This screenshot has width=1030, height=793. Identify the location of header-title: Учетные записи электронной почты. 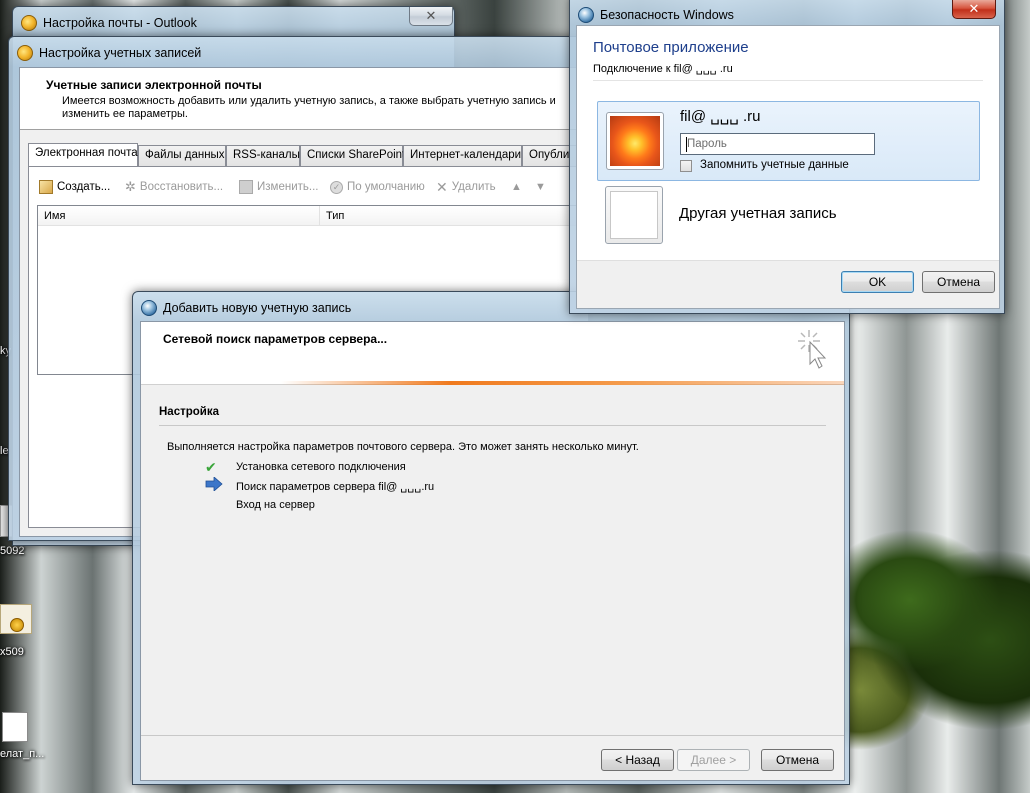
(154, 85).